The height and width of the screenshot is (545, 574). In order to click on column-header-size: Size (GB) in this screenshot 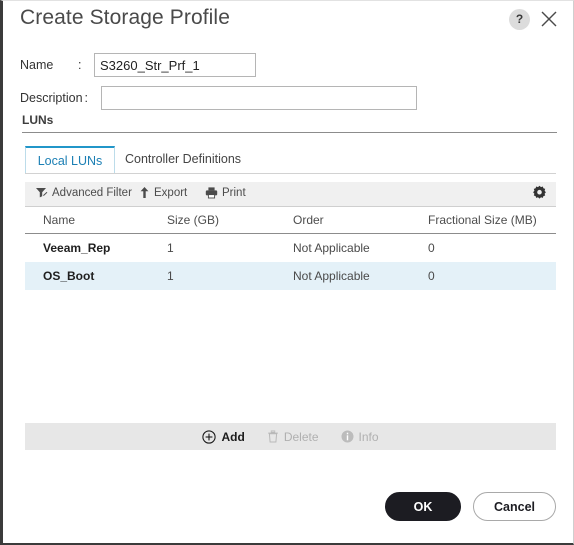, I will do `click(193, 220)`.